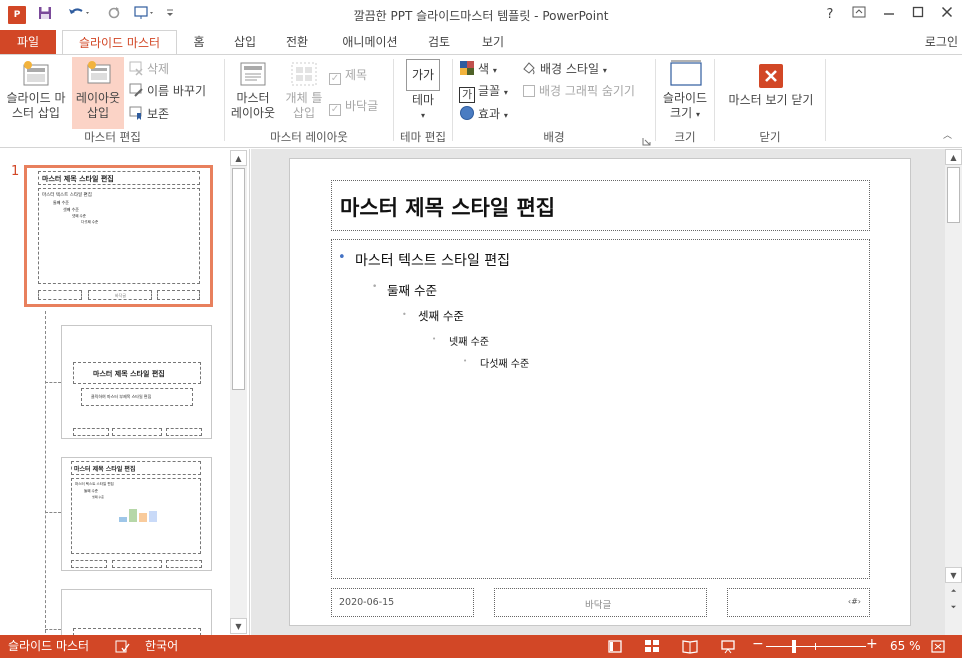  I want to click on tab-home: 홈, so click(199, 42).